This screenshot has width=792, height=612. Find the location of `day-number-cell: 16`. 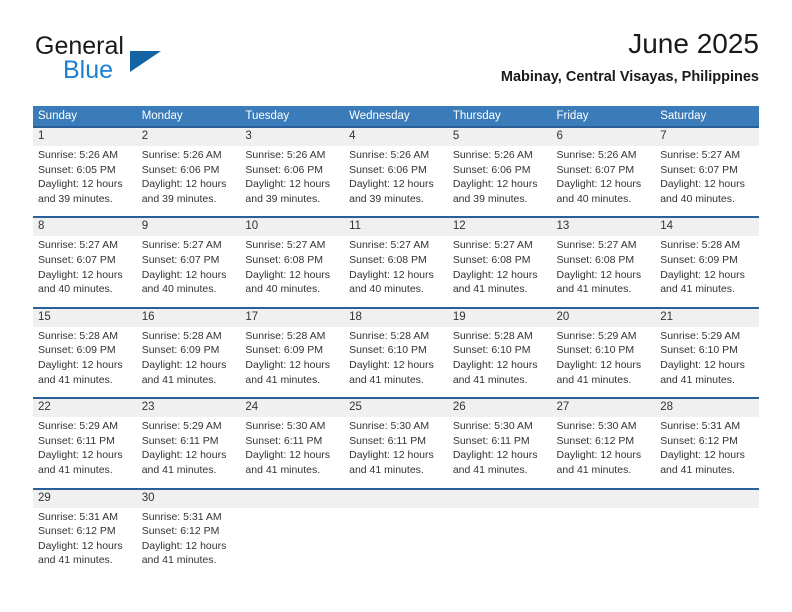

day-number-cell: 16 is located at coordinates (188, 316).